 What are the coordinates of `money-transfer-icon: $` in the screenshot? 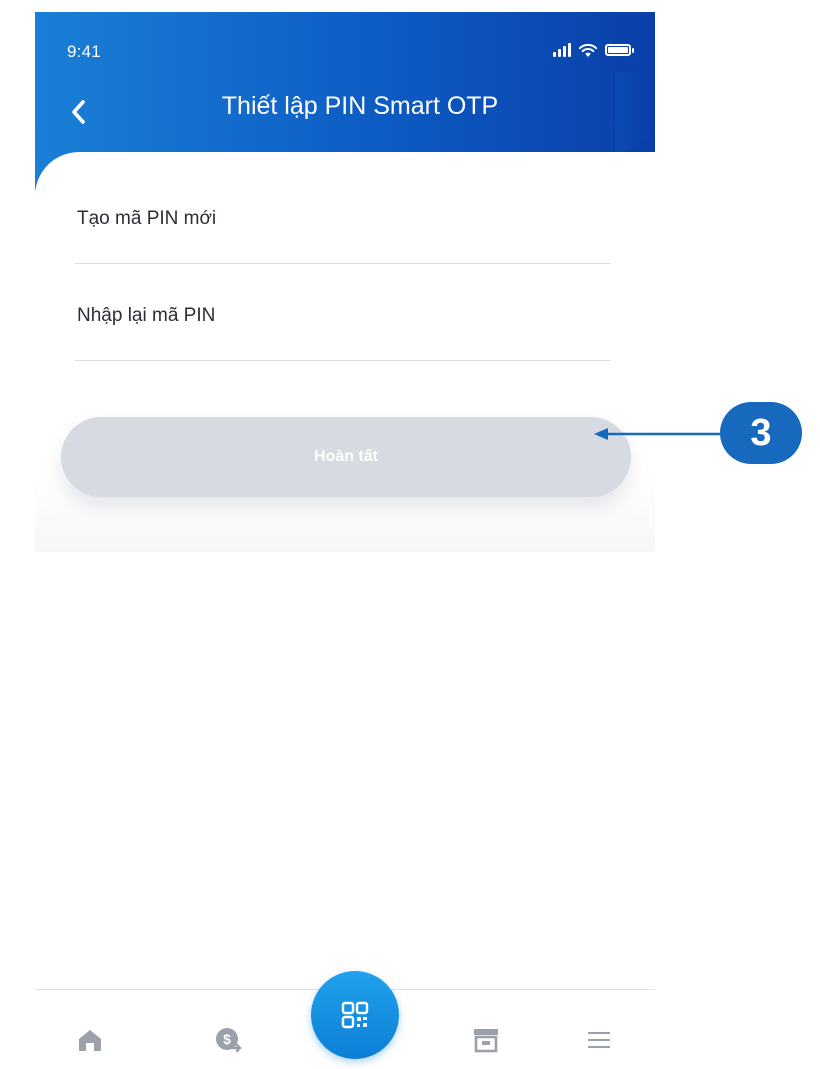 It's located at (229, 1040).